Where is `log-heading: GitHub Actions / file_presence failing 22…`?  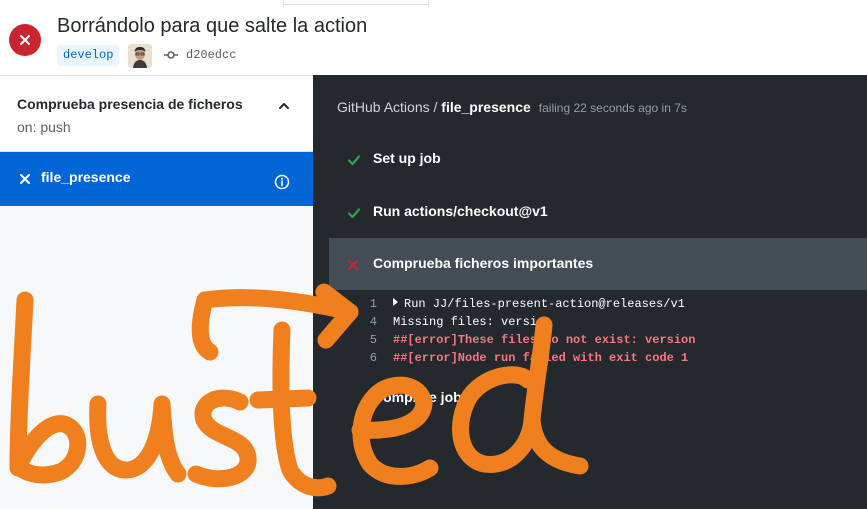 log-heading: GitHub Actions / file_presence failing 22… is located at coordinates (512, 107).